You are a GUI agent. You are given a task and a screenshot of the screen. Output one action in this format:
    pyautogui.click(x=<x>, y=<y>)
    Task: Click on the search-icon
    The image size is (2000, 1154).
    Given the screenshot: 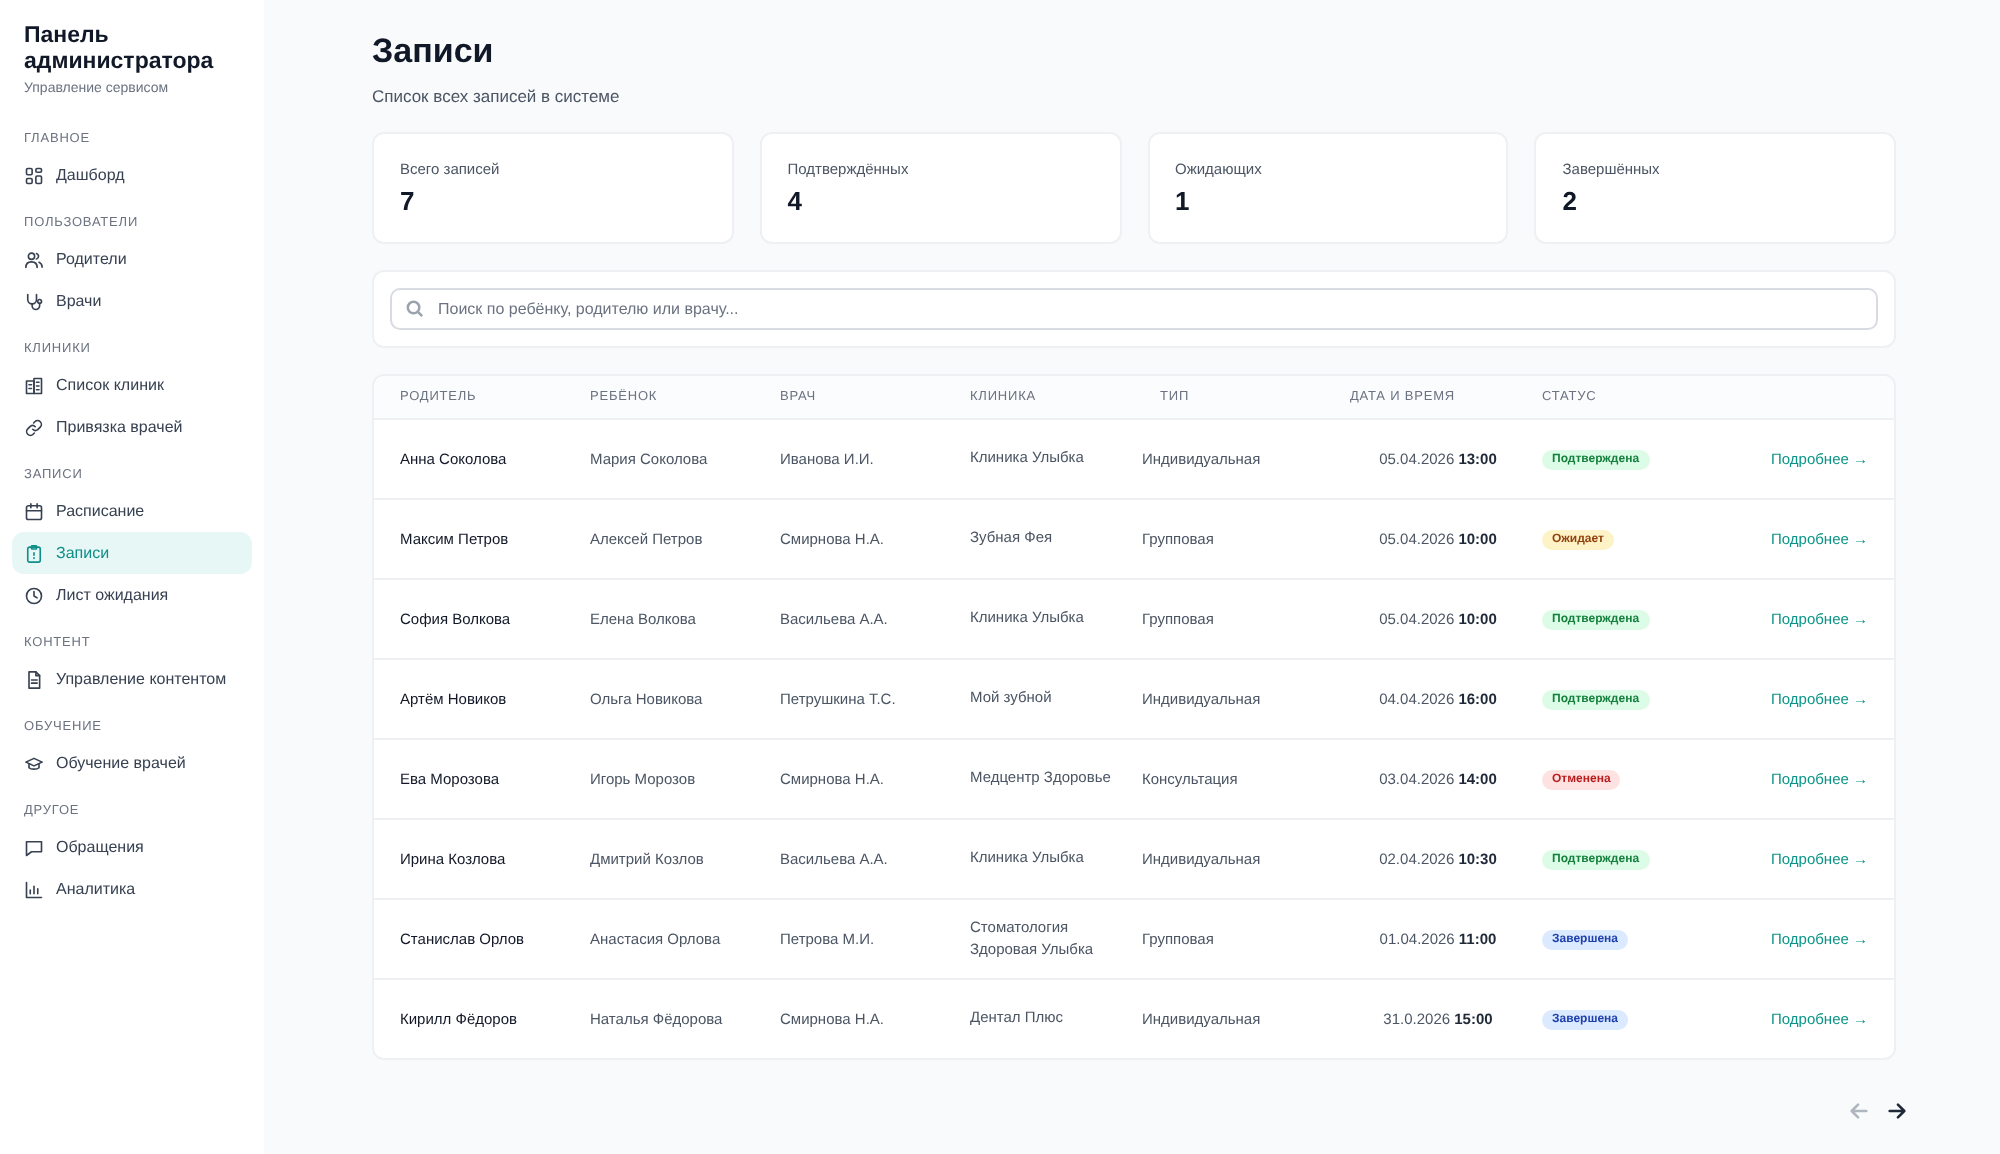 What is the action you would take?
    pyautogui.click(x=415, y=309)
    